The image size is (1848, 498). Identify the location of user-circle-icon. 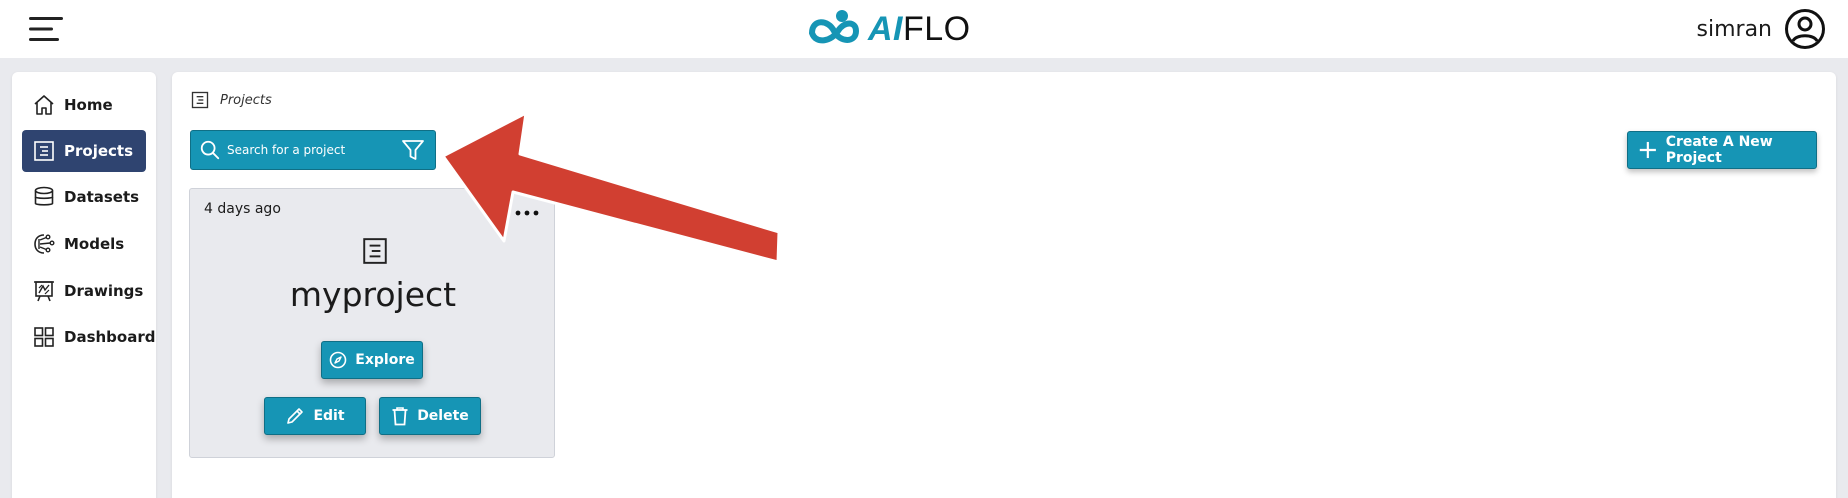
(1805, 29).